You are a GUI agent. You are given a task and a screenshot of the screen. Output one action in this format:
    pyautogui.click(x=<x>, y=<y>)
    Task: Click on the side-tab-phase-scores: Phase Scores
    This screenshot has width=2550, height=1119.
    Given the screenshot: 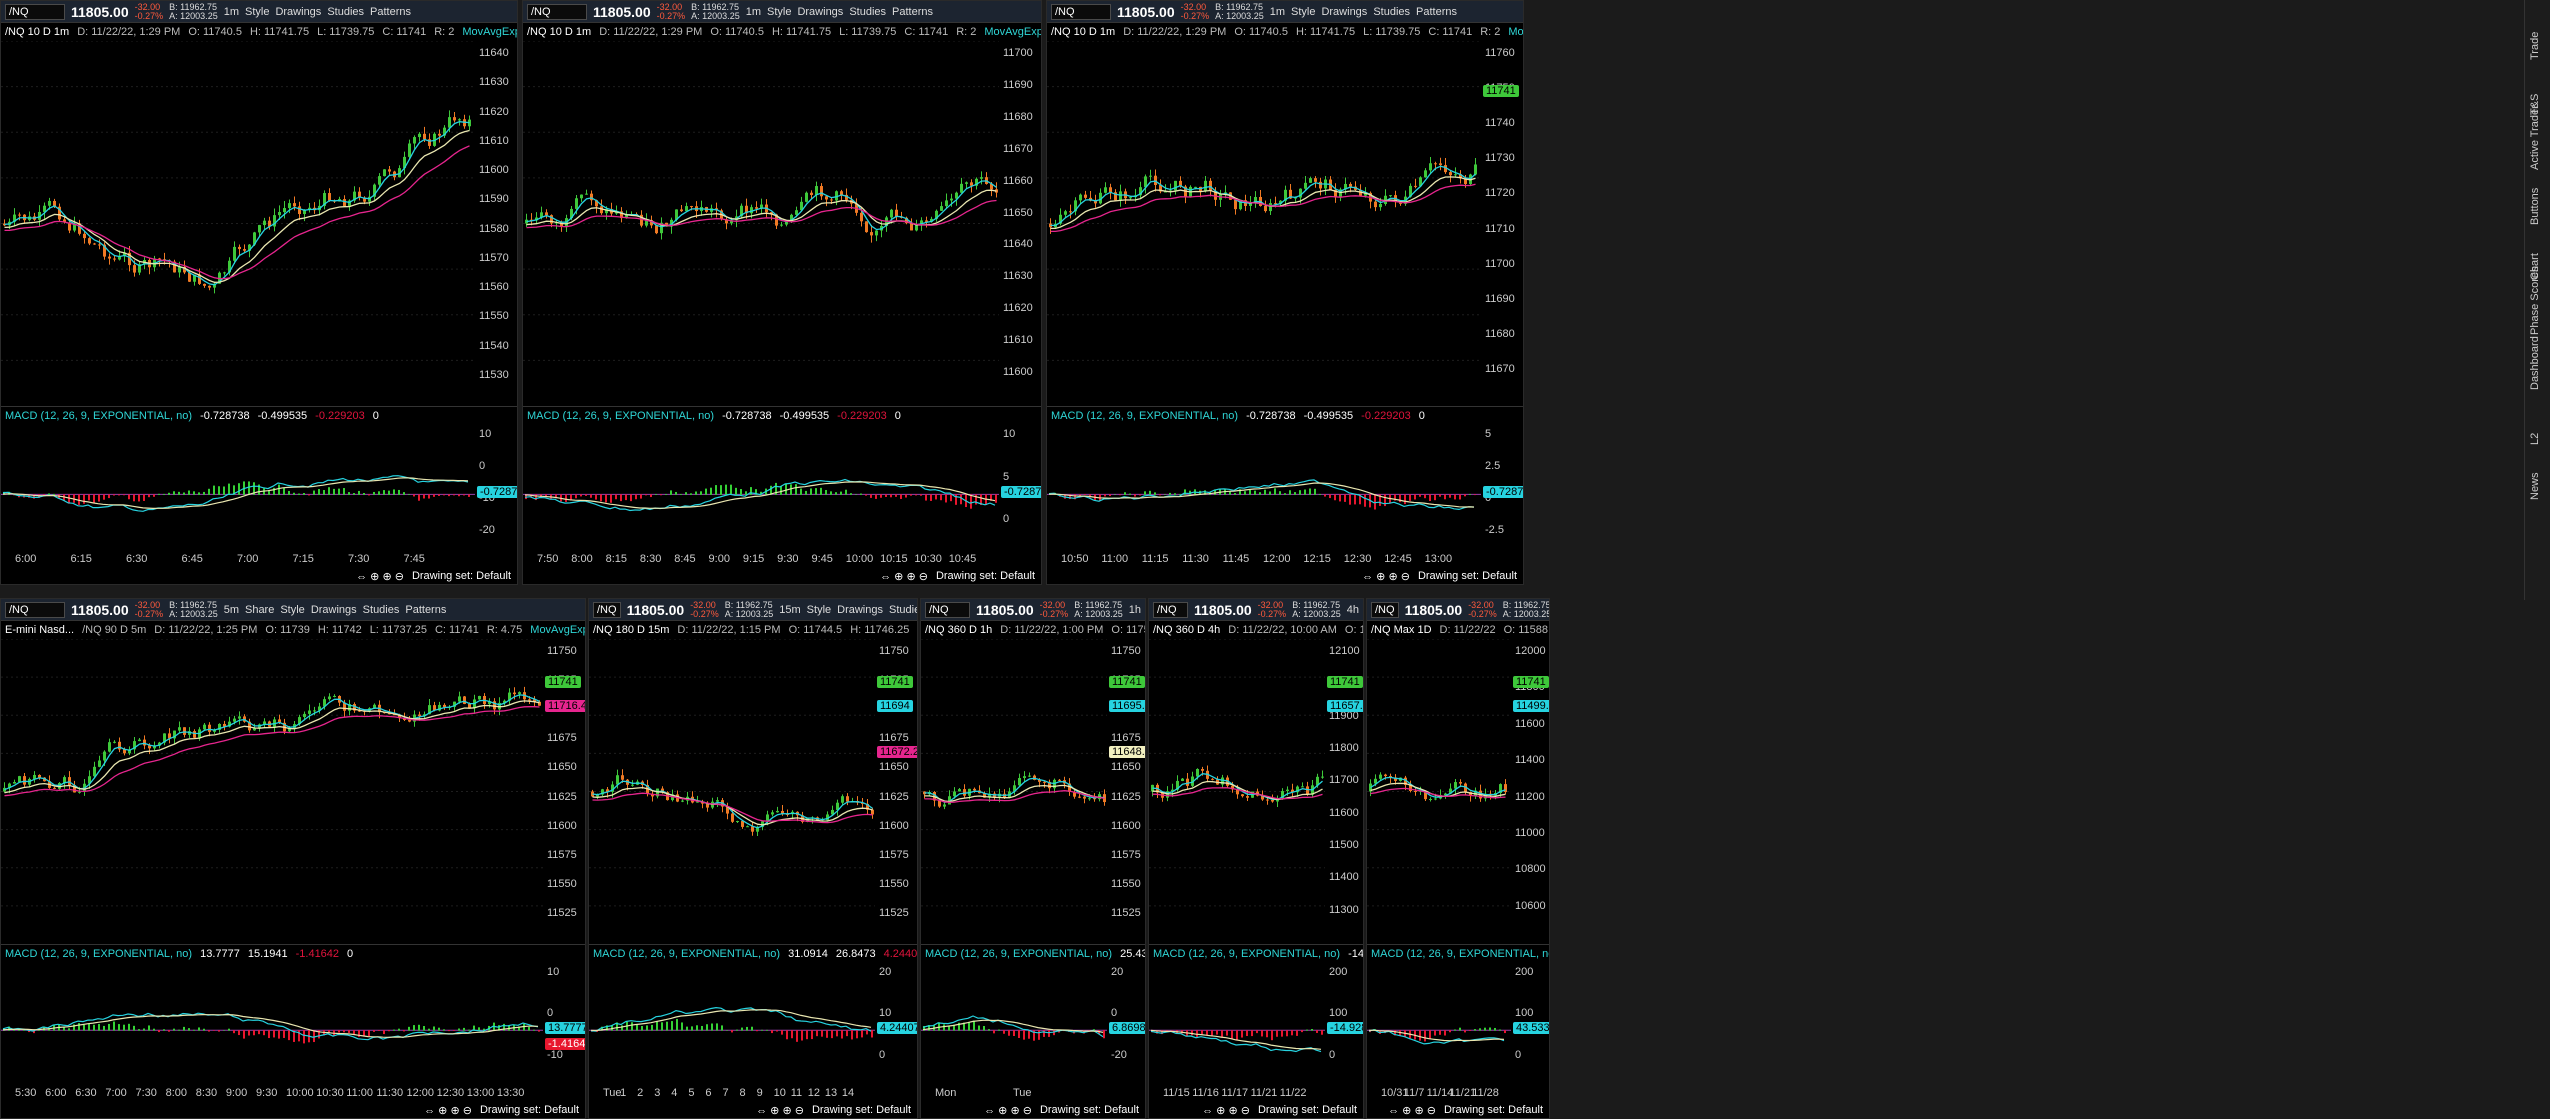 What is the action you would take?
    pyautogui.click(x=2535, y=301)
    